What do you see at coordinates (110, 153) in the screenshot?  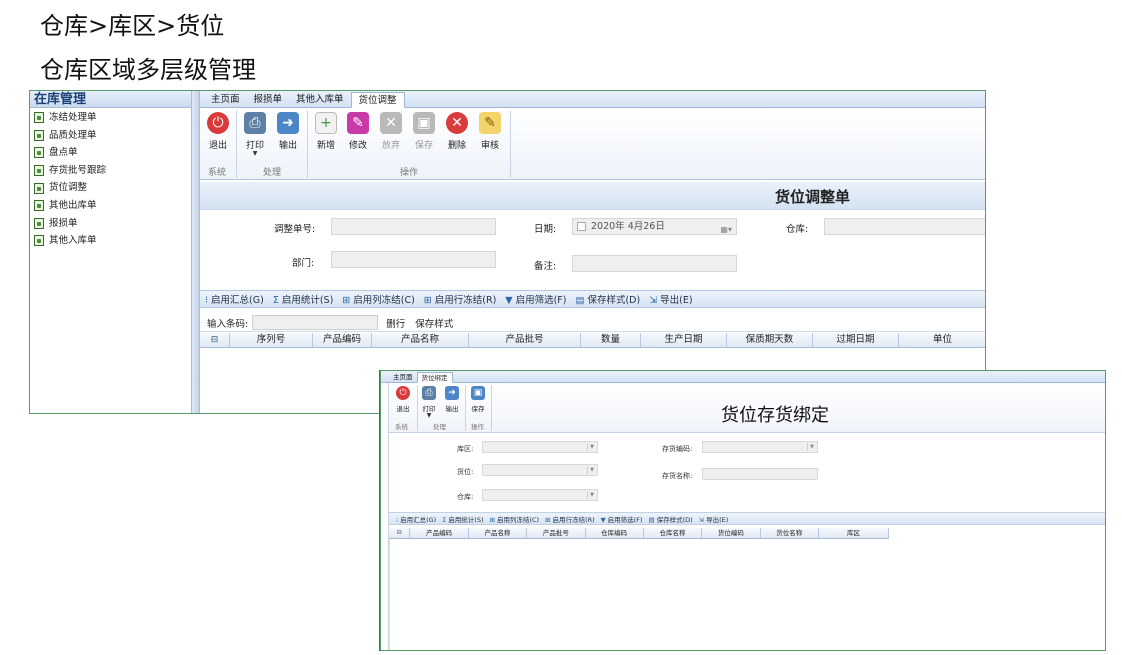 I see `sidebar-item-stocktake: 盘点单` at bounding box center [110, 153].